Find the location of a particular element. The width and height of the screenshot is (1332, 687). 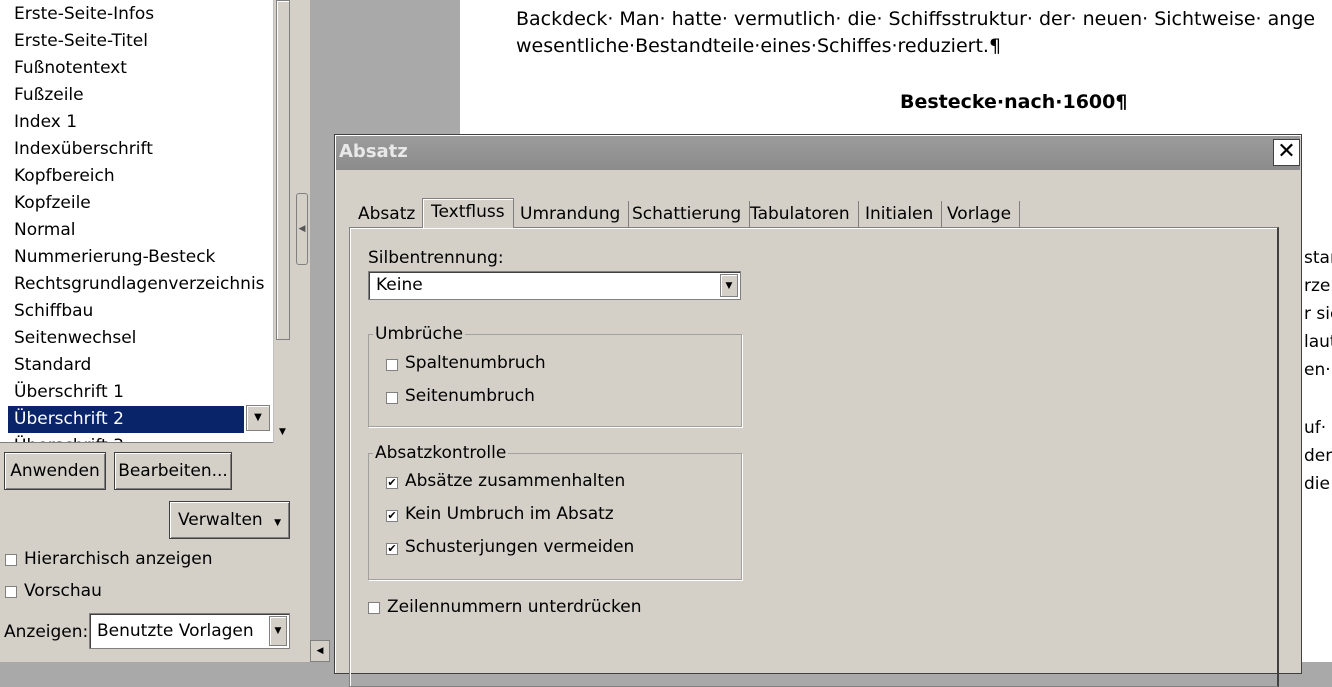

document-fragment: den is located at coordinates (1318, 456).